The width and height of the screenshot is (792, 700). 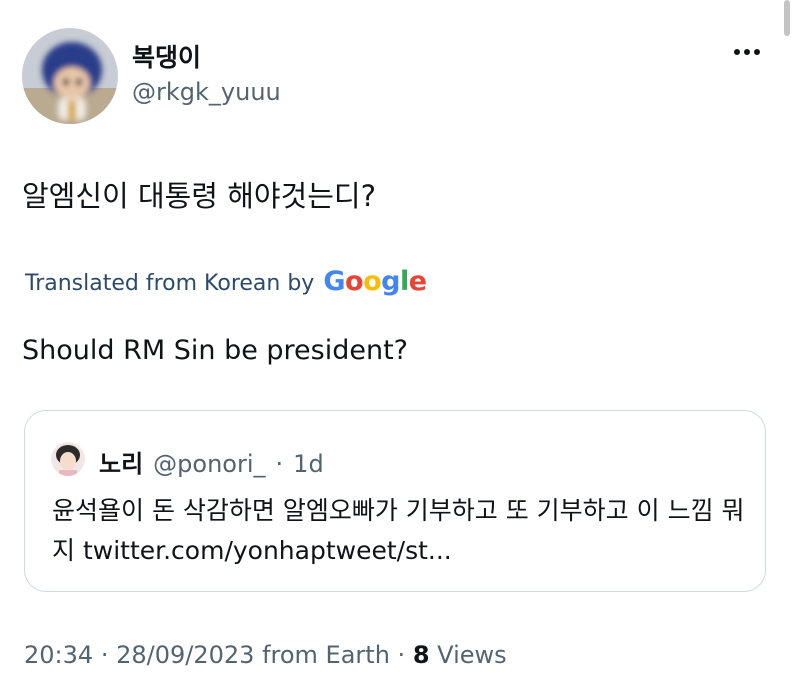 I want to click on more-horizontal-icon, so click(x=747, y=52).